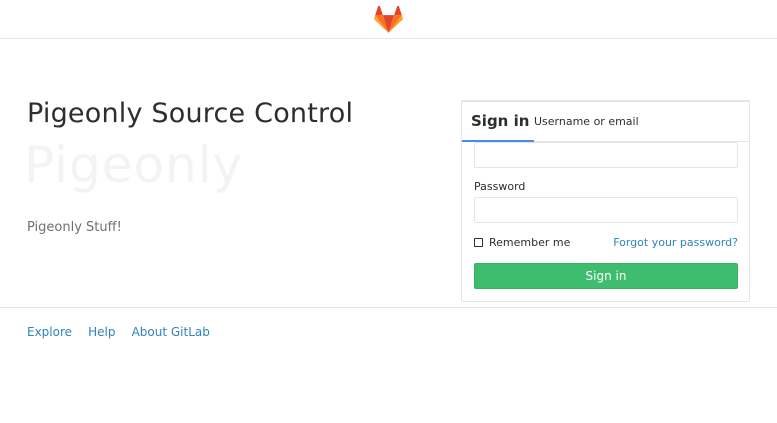 This screenshot has height=423, width=777. Describe the element at coordinates (74, 227) in the screenshot. I see `brand-description: Pigeonly Stuff!` at that location.